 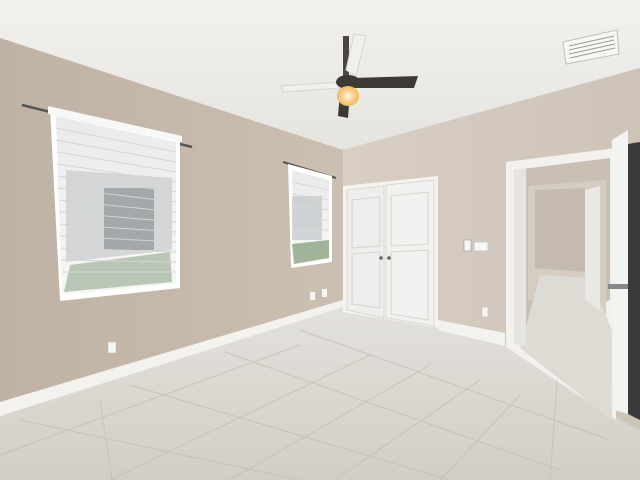 What do you see at coordinates (309, 214) in the screenshot?
I see `right-window` at bounding box center [309, 214].